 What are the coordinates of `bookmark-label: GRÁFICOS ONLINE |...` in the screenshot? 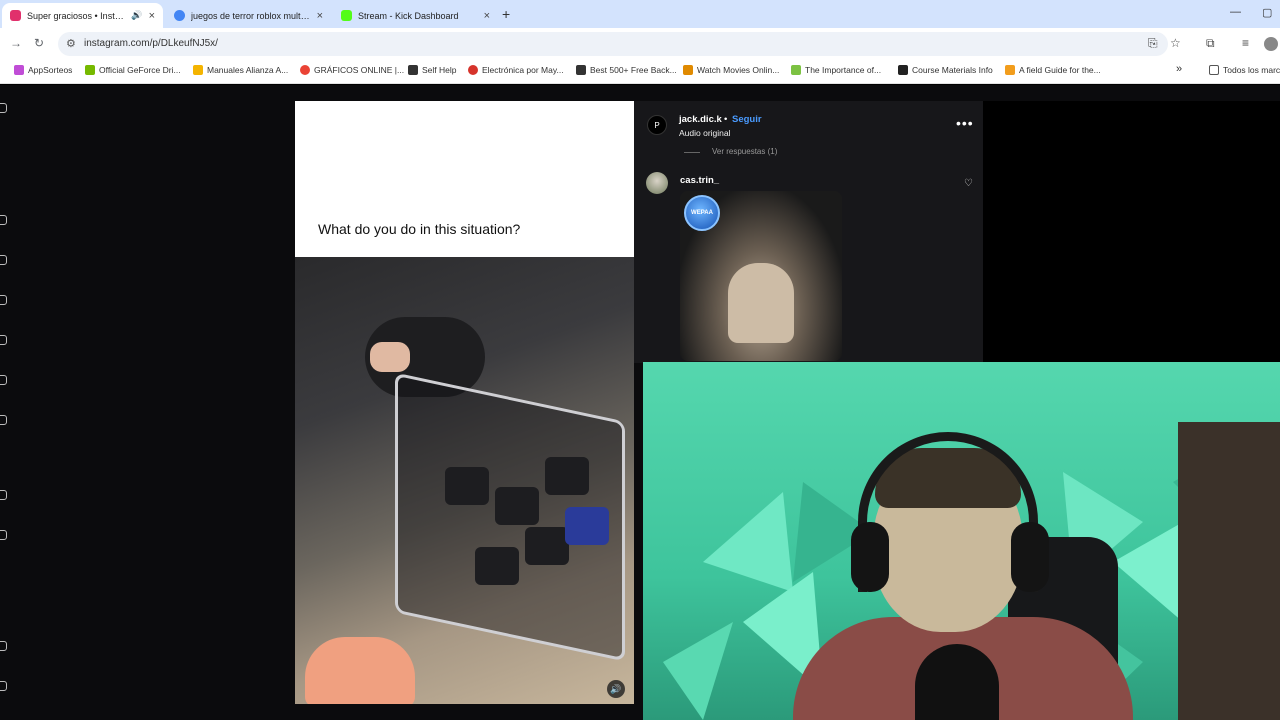 It's located at (359, 70).